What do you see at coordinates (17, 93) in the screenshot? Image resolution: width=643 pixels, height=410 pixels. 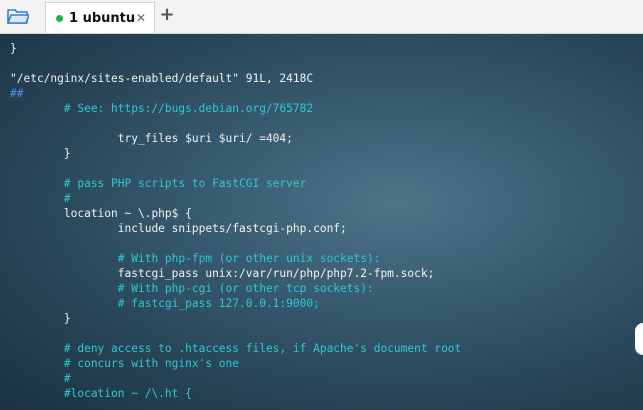 I see `terminal-line: ##` at bounding box center [17, 93].